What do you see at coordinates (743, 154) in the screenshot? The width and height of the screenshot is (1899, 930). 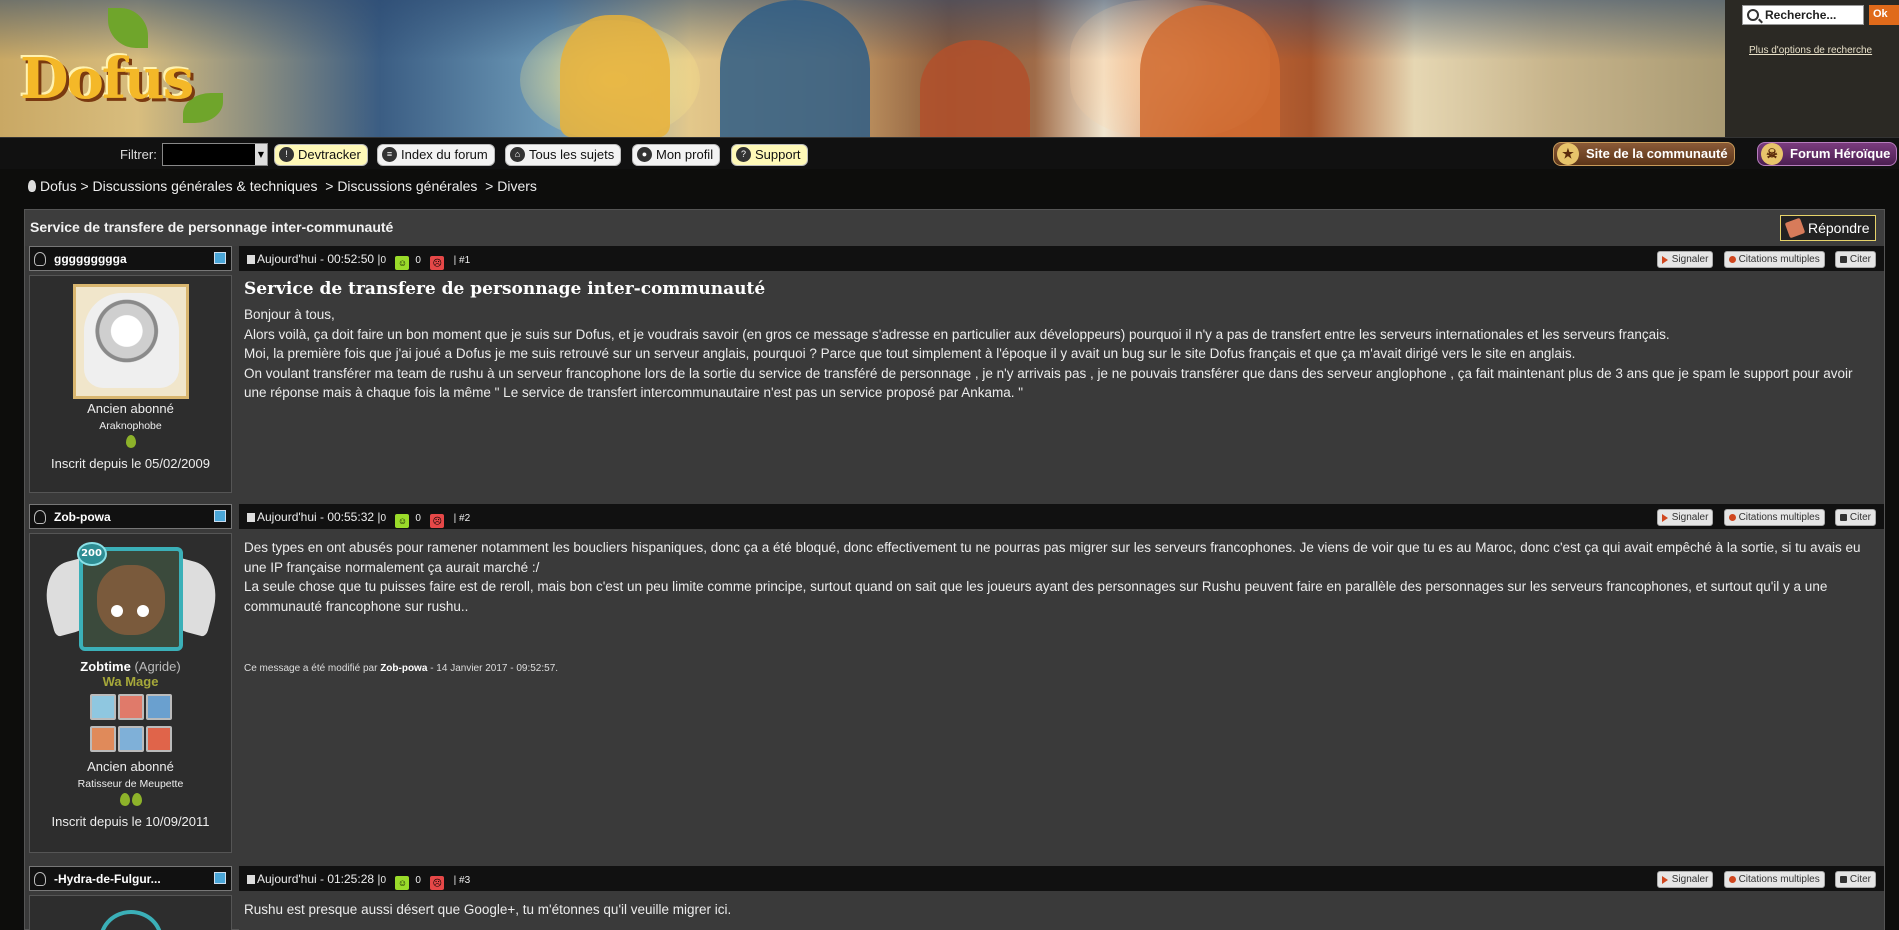 I see `support-icon: ?` at bounding box center [743, 154].